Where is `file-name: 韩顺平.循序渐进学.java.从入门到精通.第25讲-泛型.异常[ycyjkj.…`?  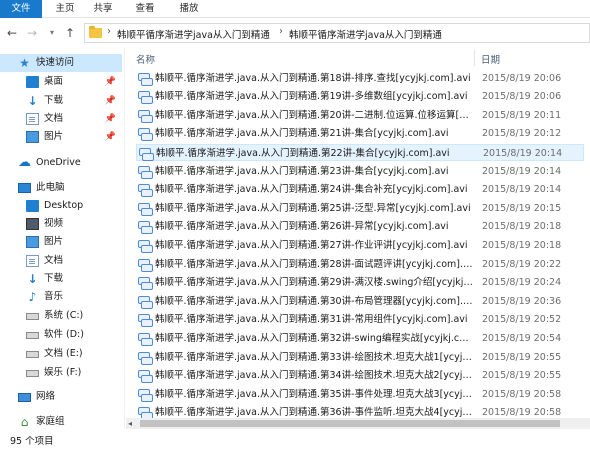 file-name: 韩顺平.循序渐进学.java.从入门到精通.第25讲-泛型.异常[ycyjkj.… is located at coordinates (313, 208).